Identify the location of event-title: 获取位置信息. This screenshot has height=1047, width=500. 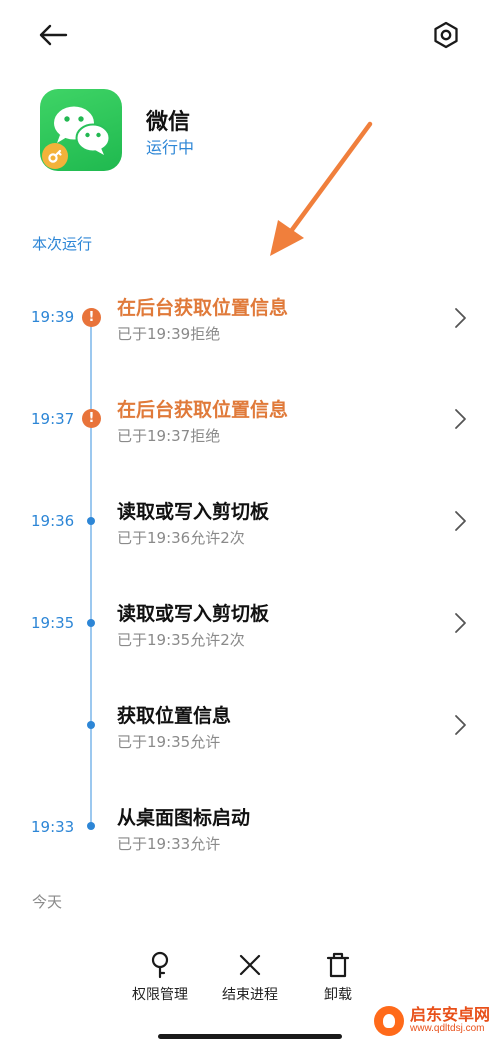
(174, 716).